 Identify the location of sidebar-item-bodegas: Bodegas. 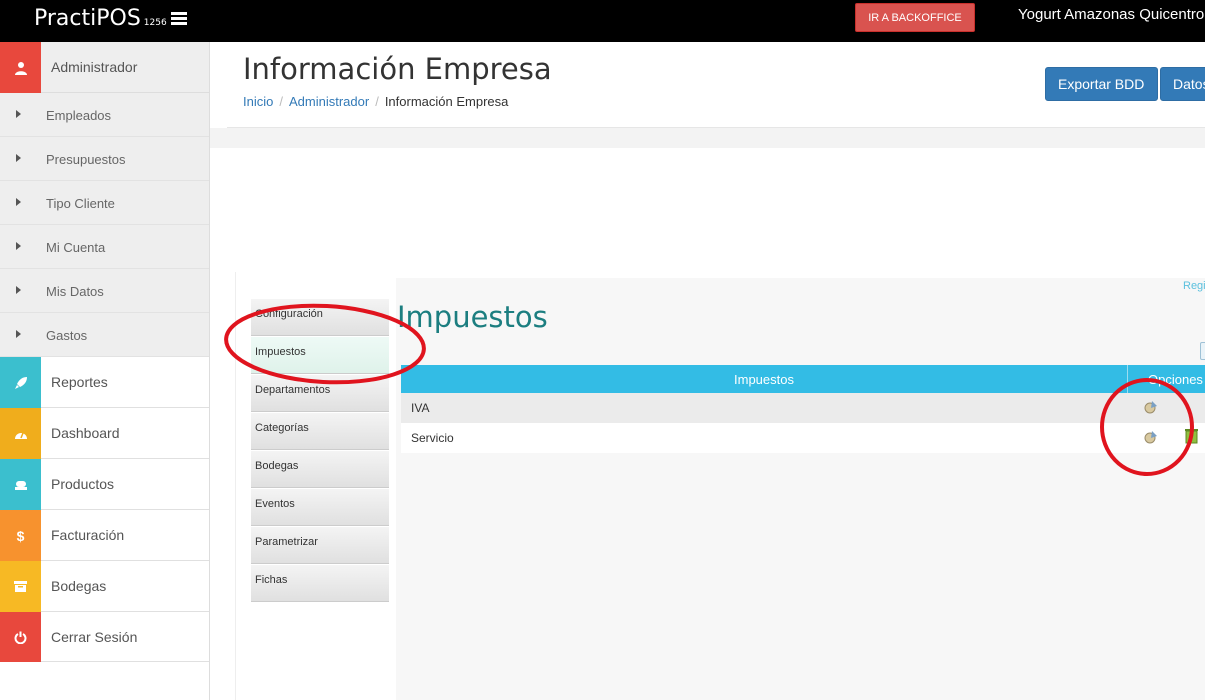
(104, 586).